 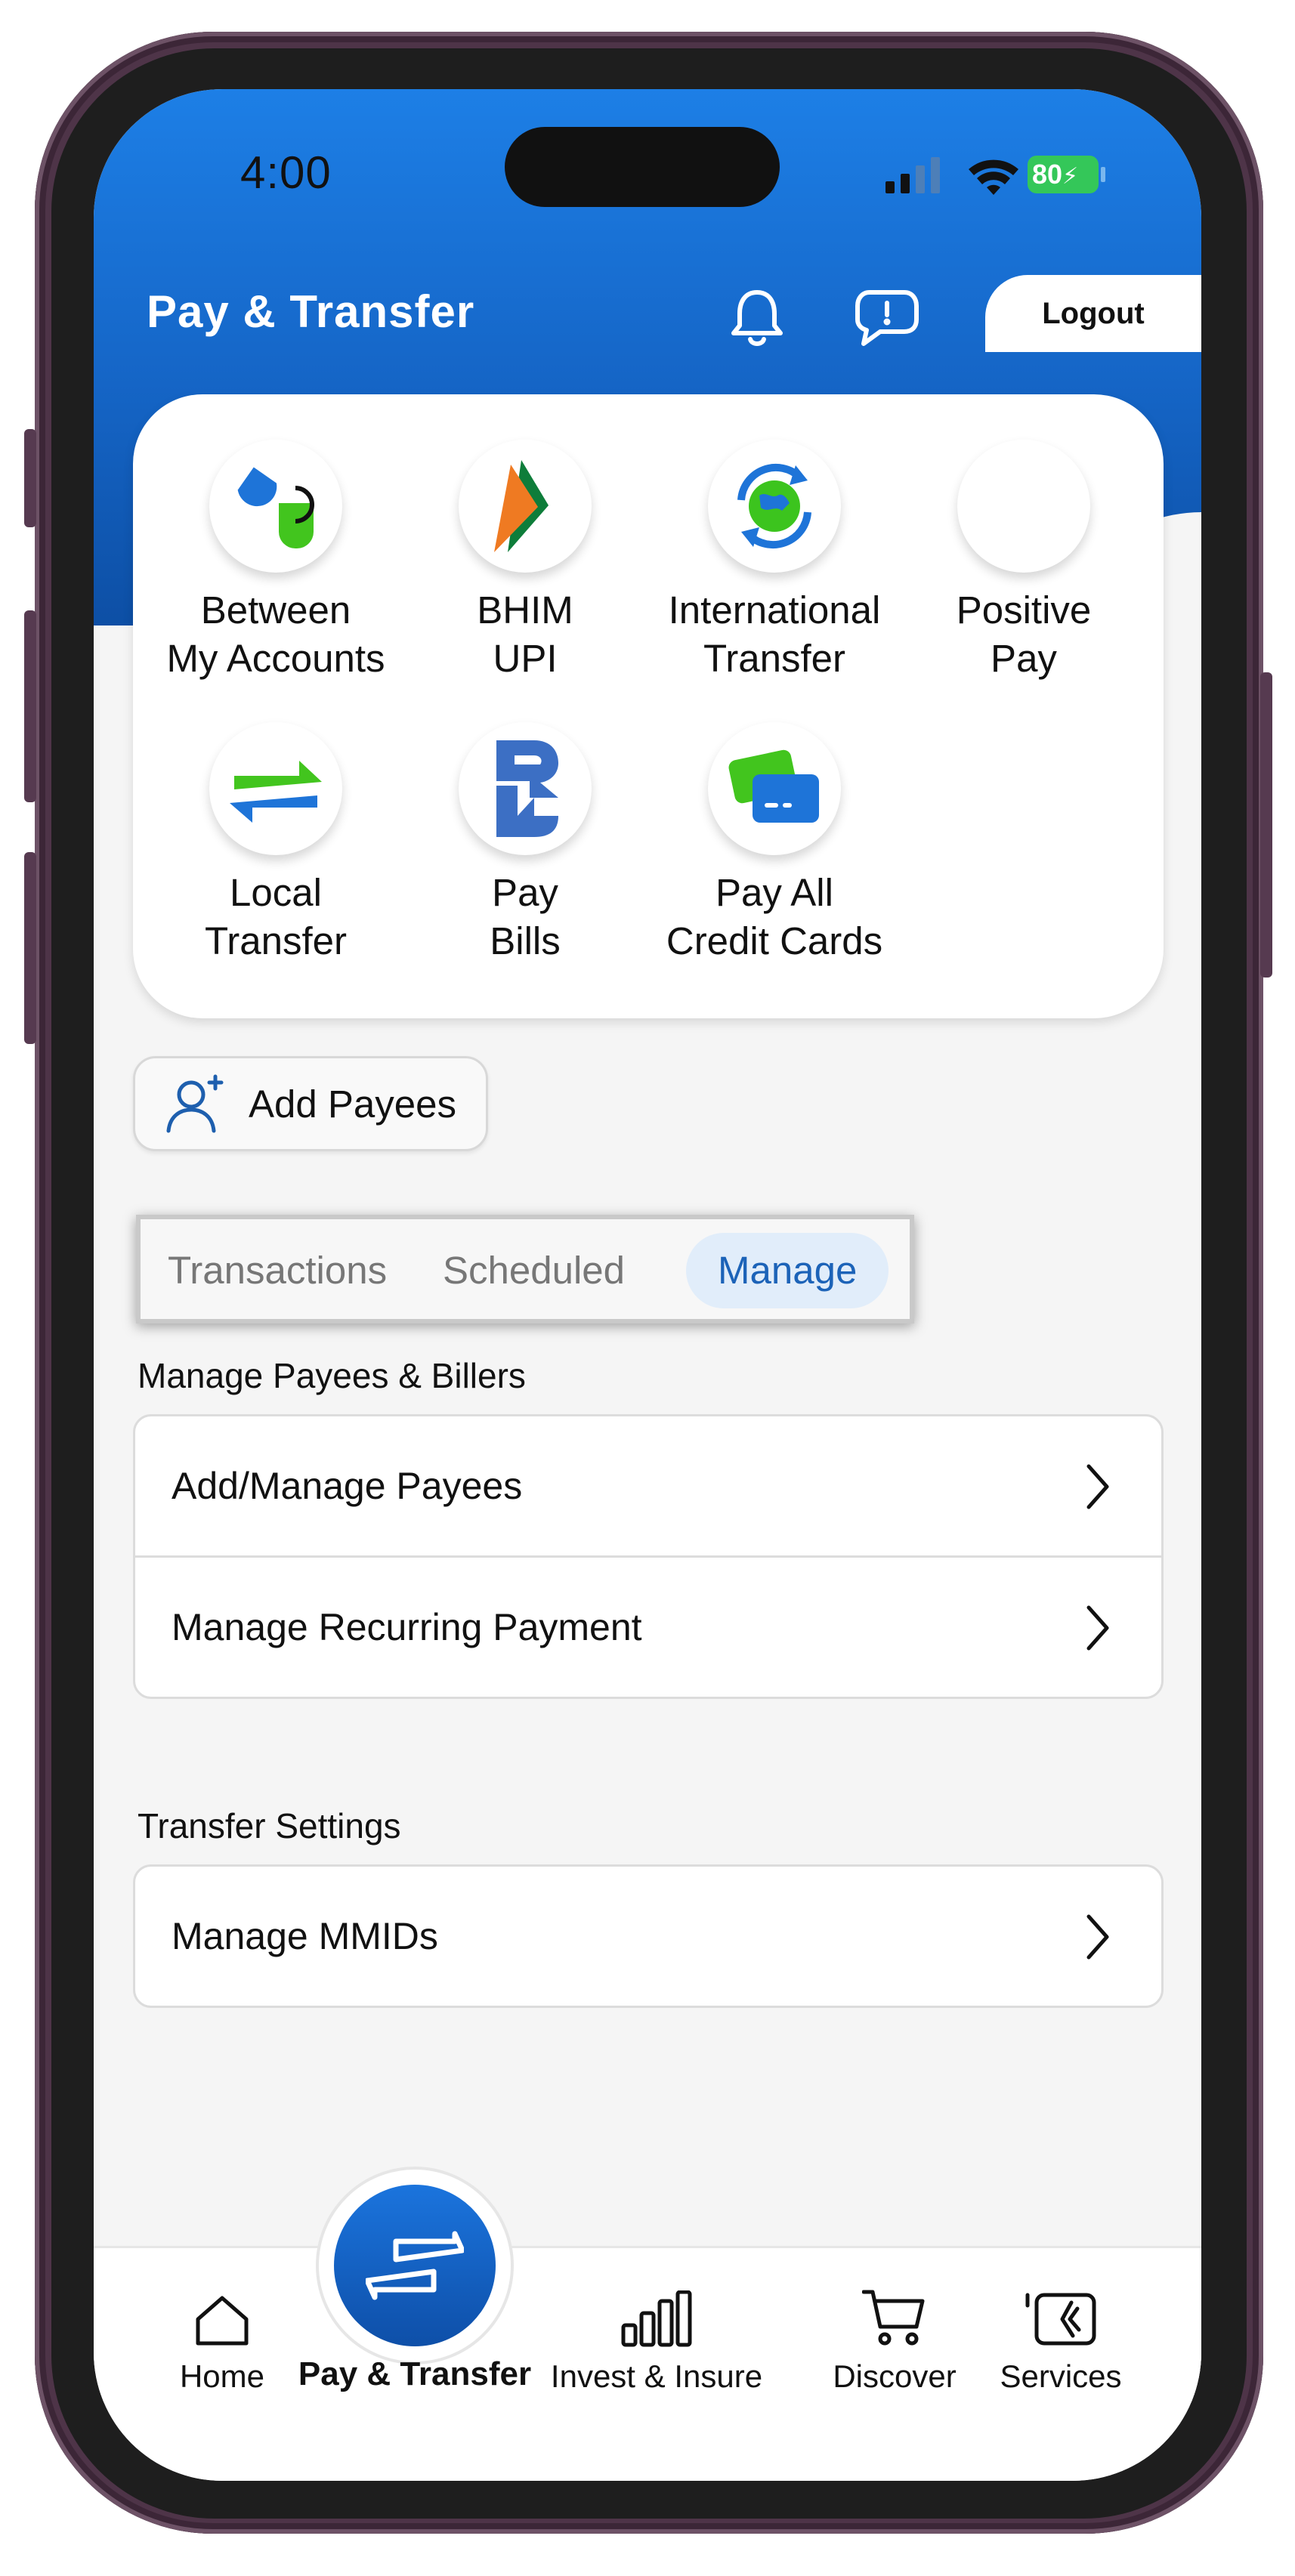 I want to click on settings-section-title: Transfer Settings, so click(x=269, y=1826).